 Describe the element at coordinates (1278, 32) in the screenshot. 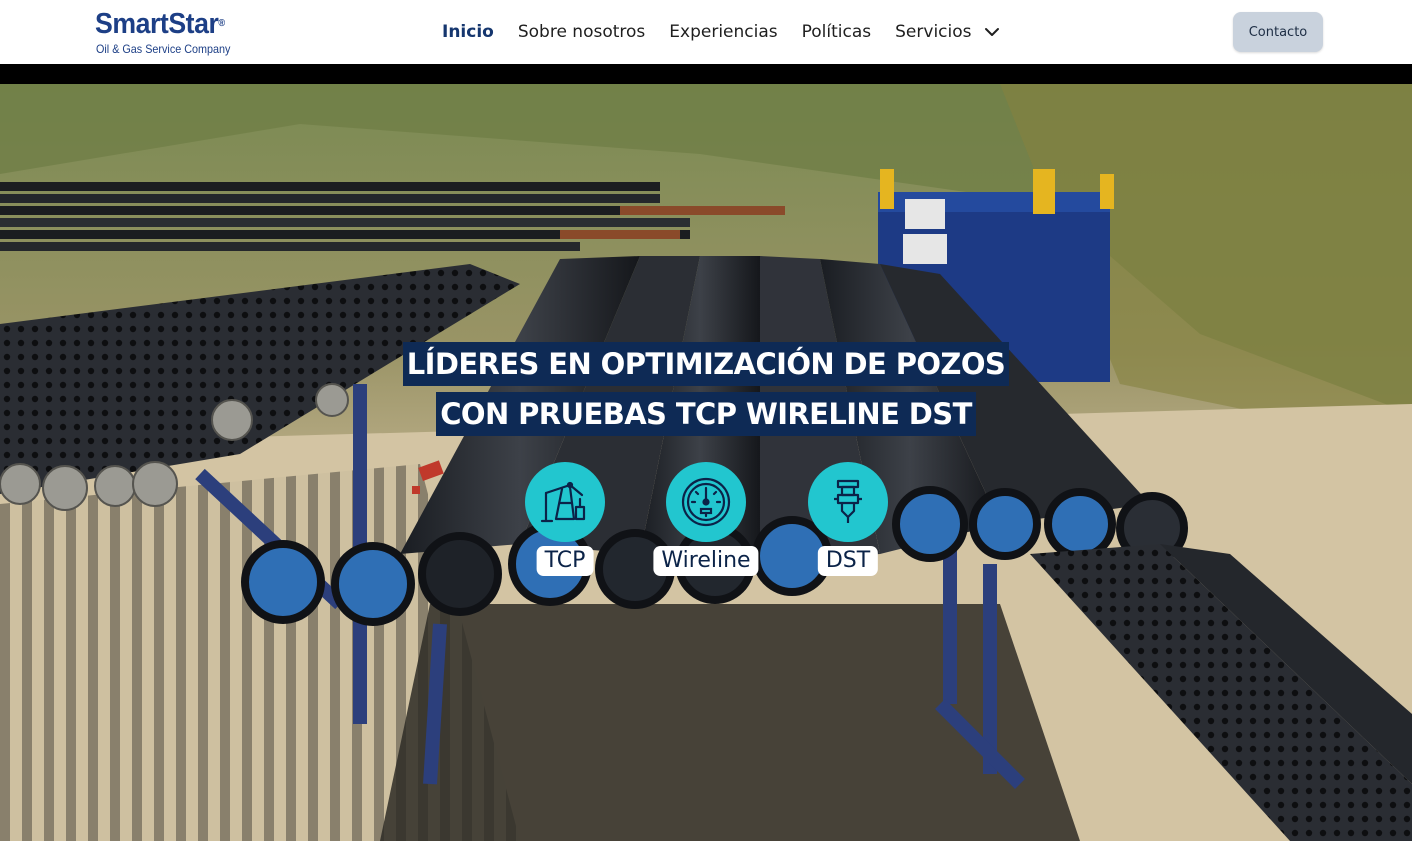

I see `contact-button: Contacto` at that location.